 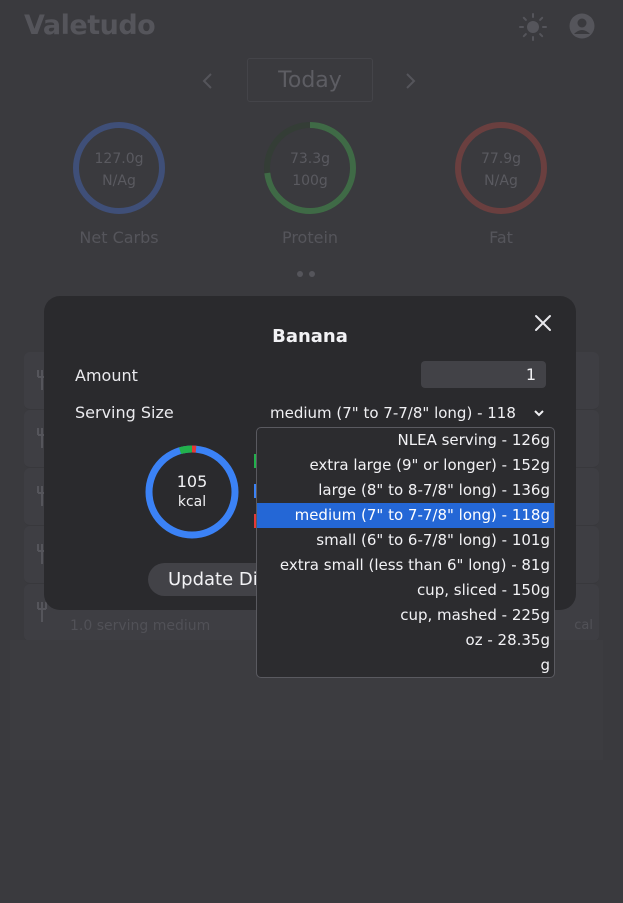 I want to click on log-item-serving: 1.0 serving medium, so click(x=140, y=626).